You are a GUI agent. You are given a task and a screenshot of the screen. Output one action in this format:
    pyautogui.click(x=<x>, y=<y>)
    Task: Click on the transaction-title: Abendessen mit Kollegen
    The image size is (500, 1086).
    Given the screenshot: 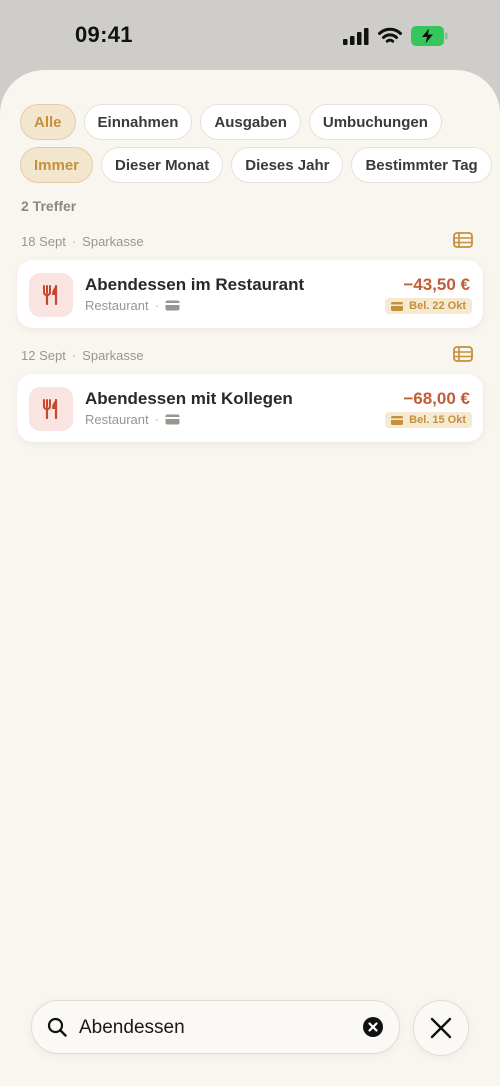 What is the action you would take?
    pyautogui.click(x=189, y=398)
    